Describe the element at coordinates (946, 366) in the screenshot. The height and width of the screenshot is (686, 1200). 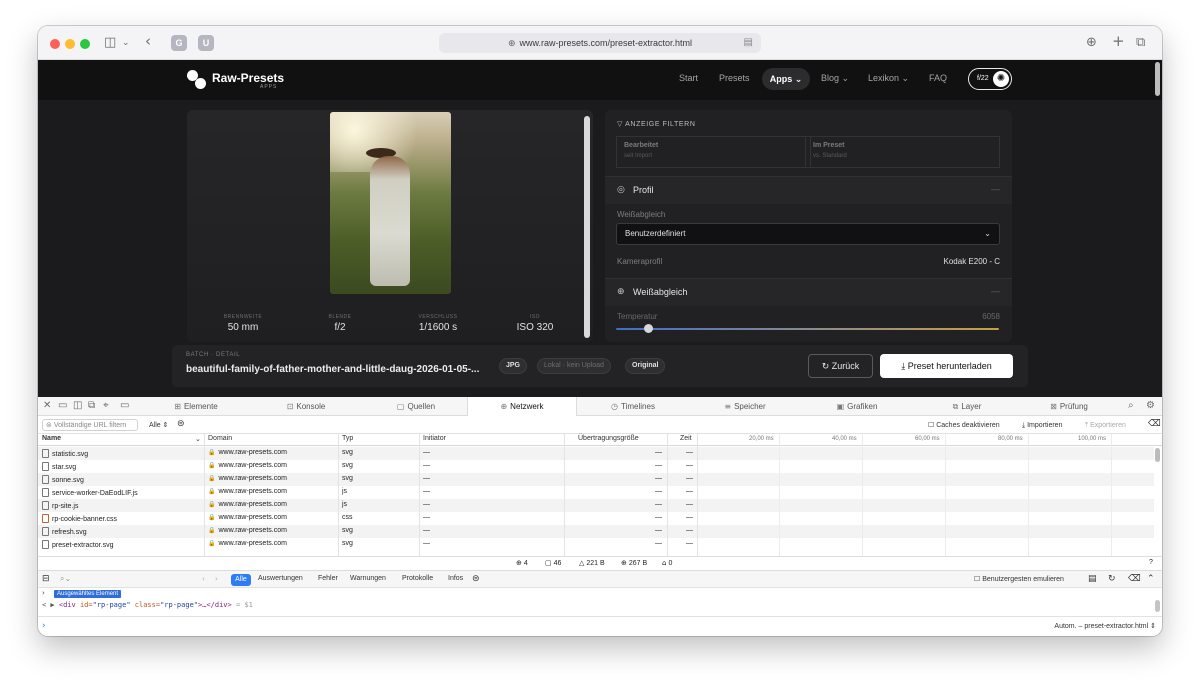
I see `download-preset-button: ⤓ Preset herunterladen` at that location.